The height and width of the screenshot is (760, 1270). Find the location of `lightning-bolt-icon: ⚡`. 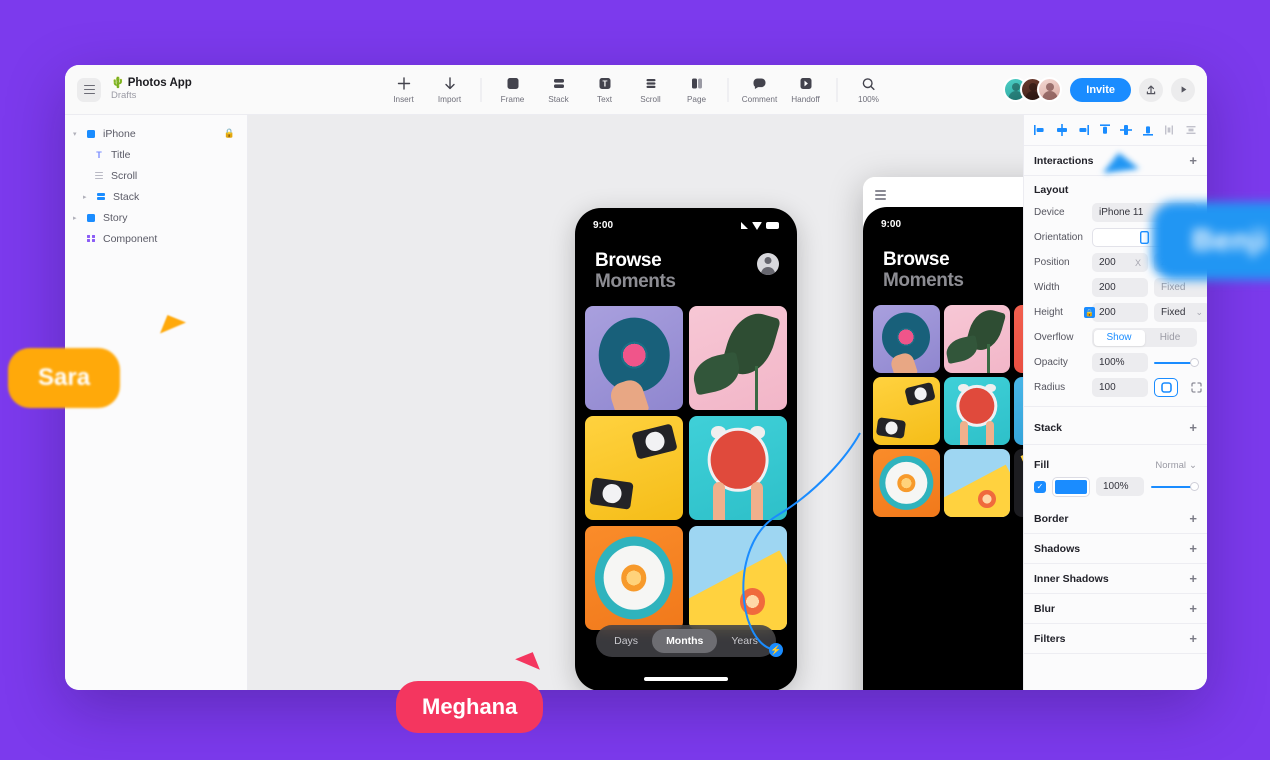

lightning-bolt-icon: ⚡ is located at coordinates (776, 650).